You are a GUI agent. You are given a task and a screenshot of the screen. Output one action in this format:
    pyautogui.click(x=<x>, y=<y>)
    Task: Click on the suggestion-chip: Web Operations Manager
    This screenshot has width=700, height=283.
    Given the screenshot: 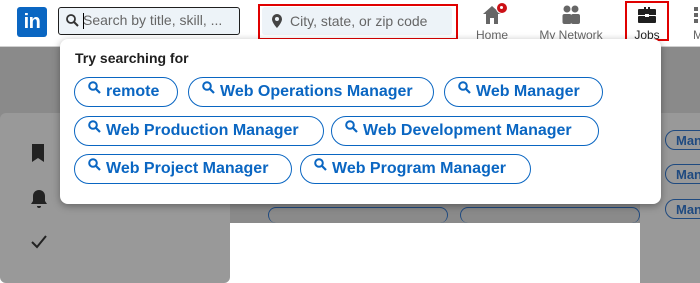 What is the action you would take?
    pyautogui.click(x=311, y=92)
    